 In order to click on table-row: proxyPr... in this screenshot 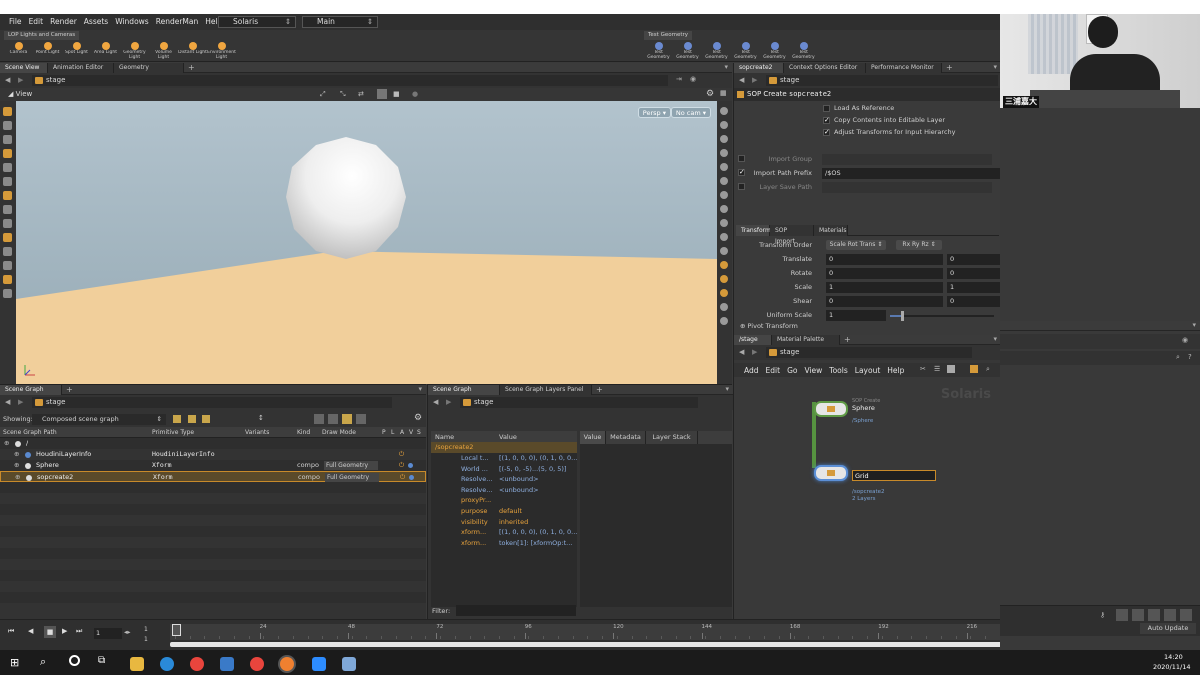, I will do `click(504, 500)`.